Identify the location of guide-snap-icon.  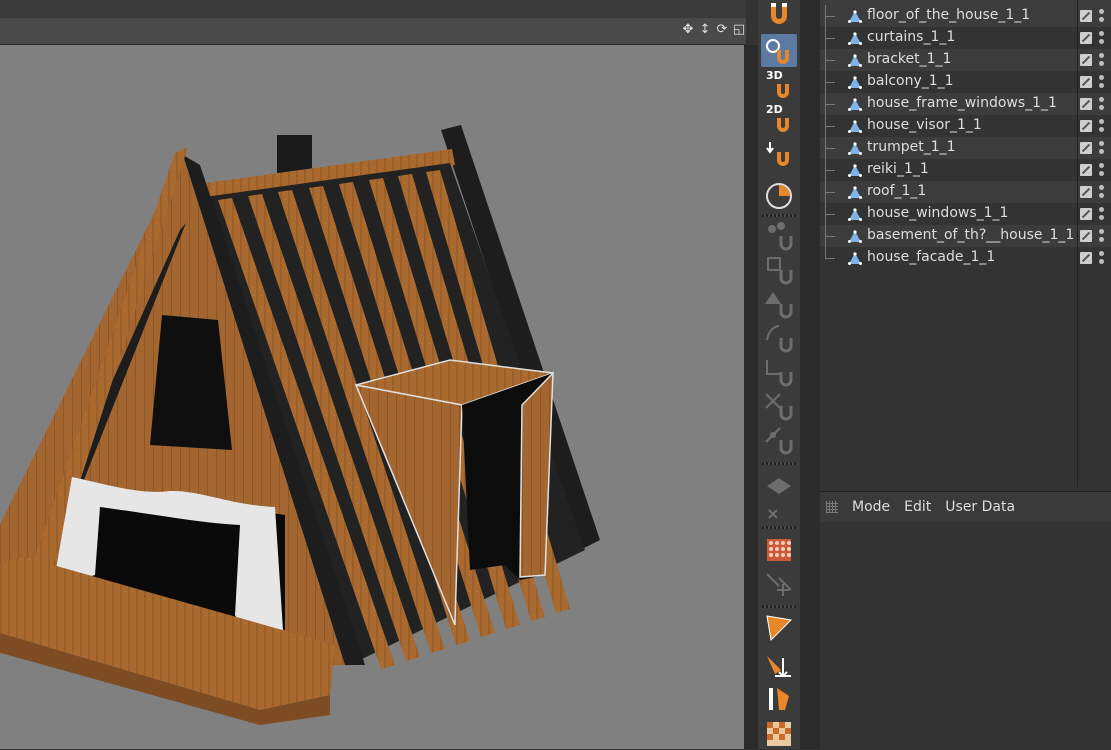
(779, 550).